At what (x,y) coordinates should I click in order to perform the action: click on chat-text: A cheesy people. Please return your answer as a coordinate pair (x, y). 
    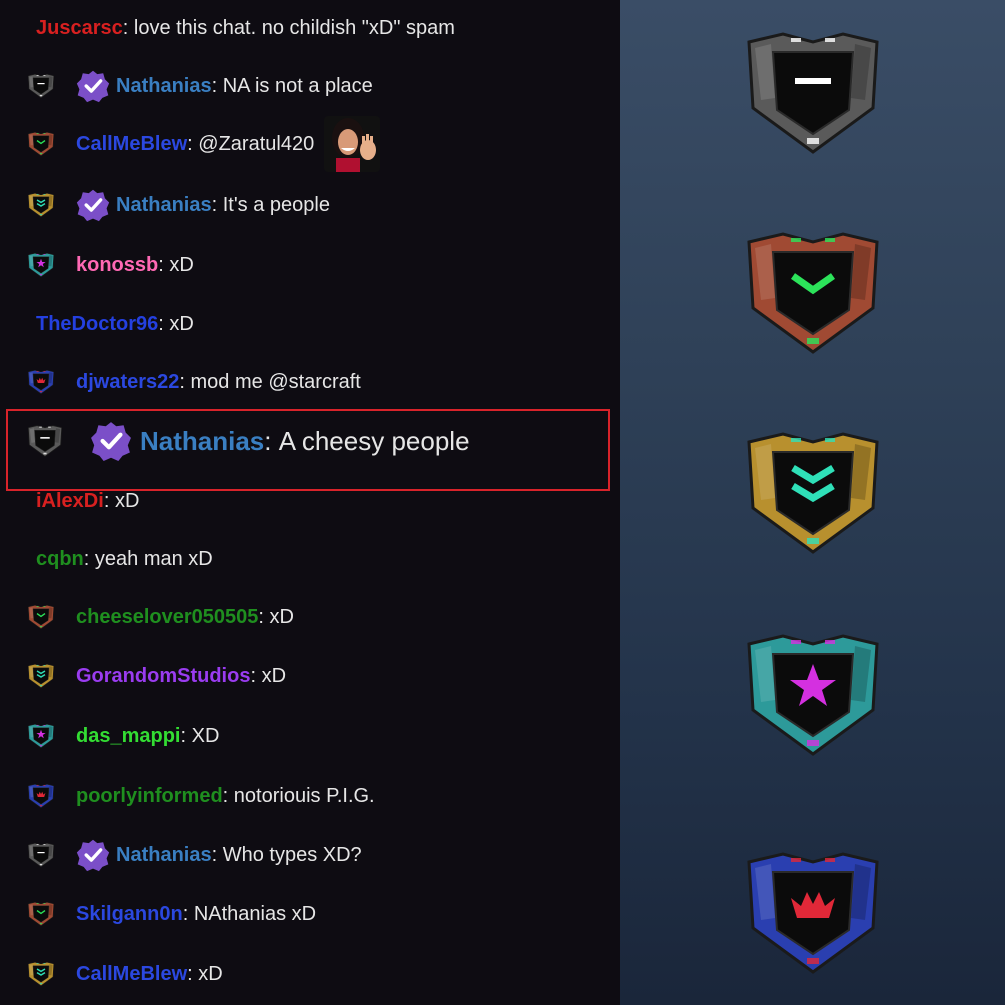
    Looking at the image, I should click on (374, 440).